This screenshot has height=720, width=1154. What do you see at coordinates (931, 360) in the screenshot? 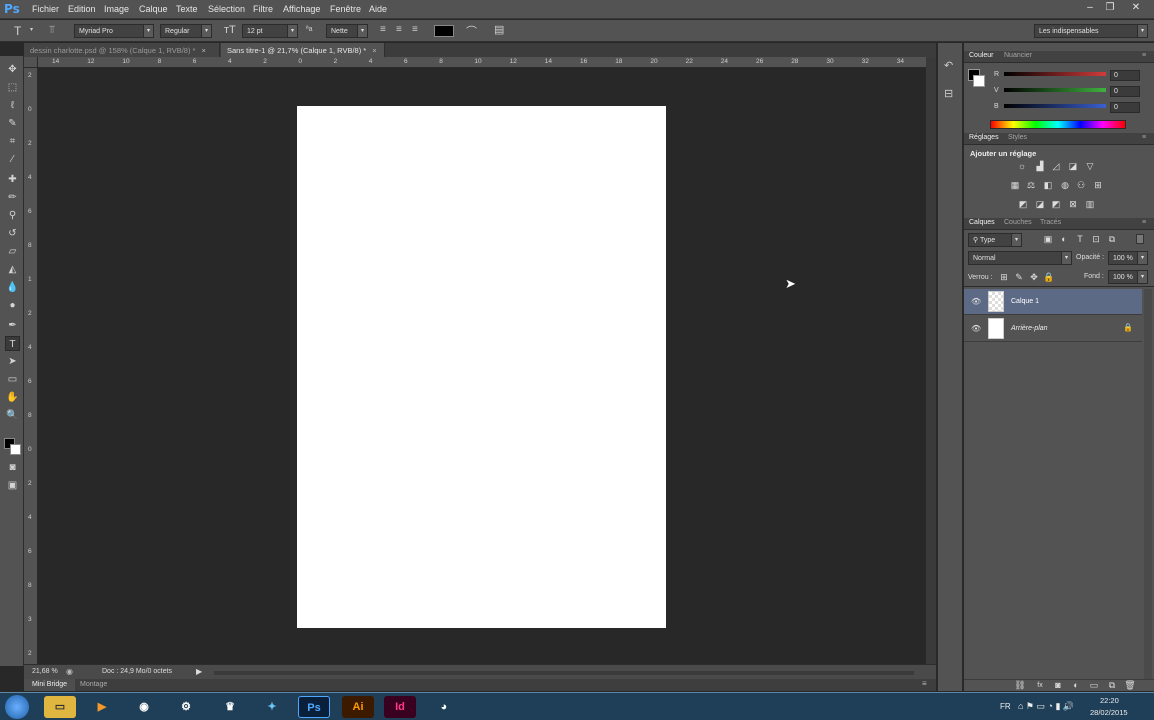
I see `vertical-scrollbar` at bounding box center [931, 360].